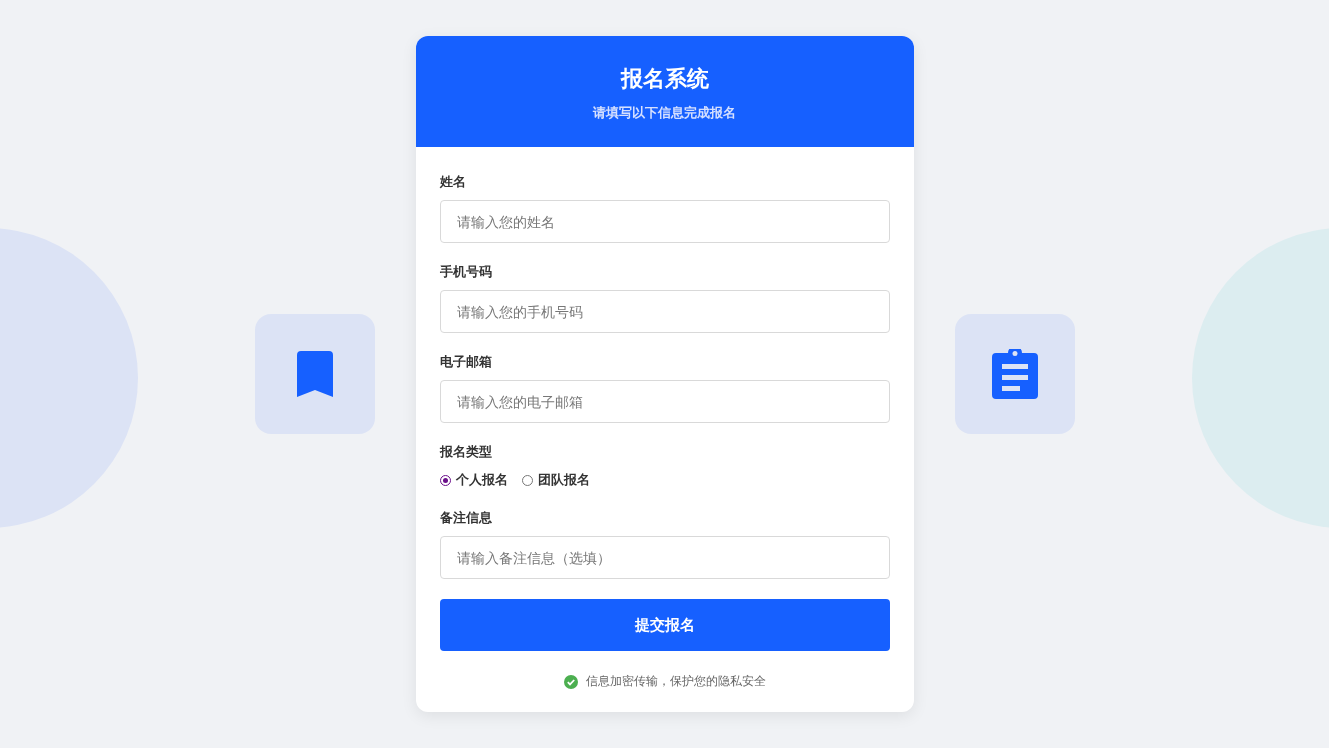 This screenshot has width=1329, height=748. What do you see at coordinates (675, 681) in the screenshot?
I see `security-note: 信息加密传输，保护您的隐私安全` at bounding box center [675, 681].